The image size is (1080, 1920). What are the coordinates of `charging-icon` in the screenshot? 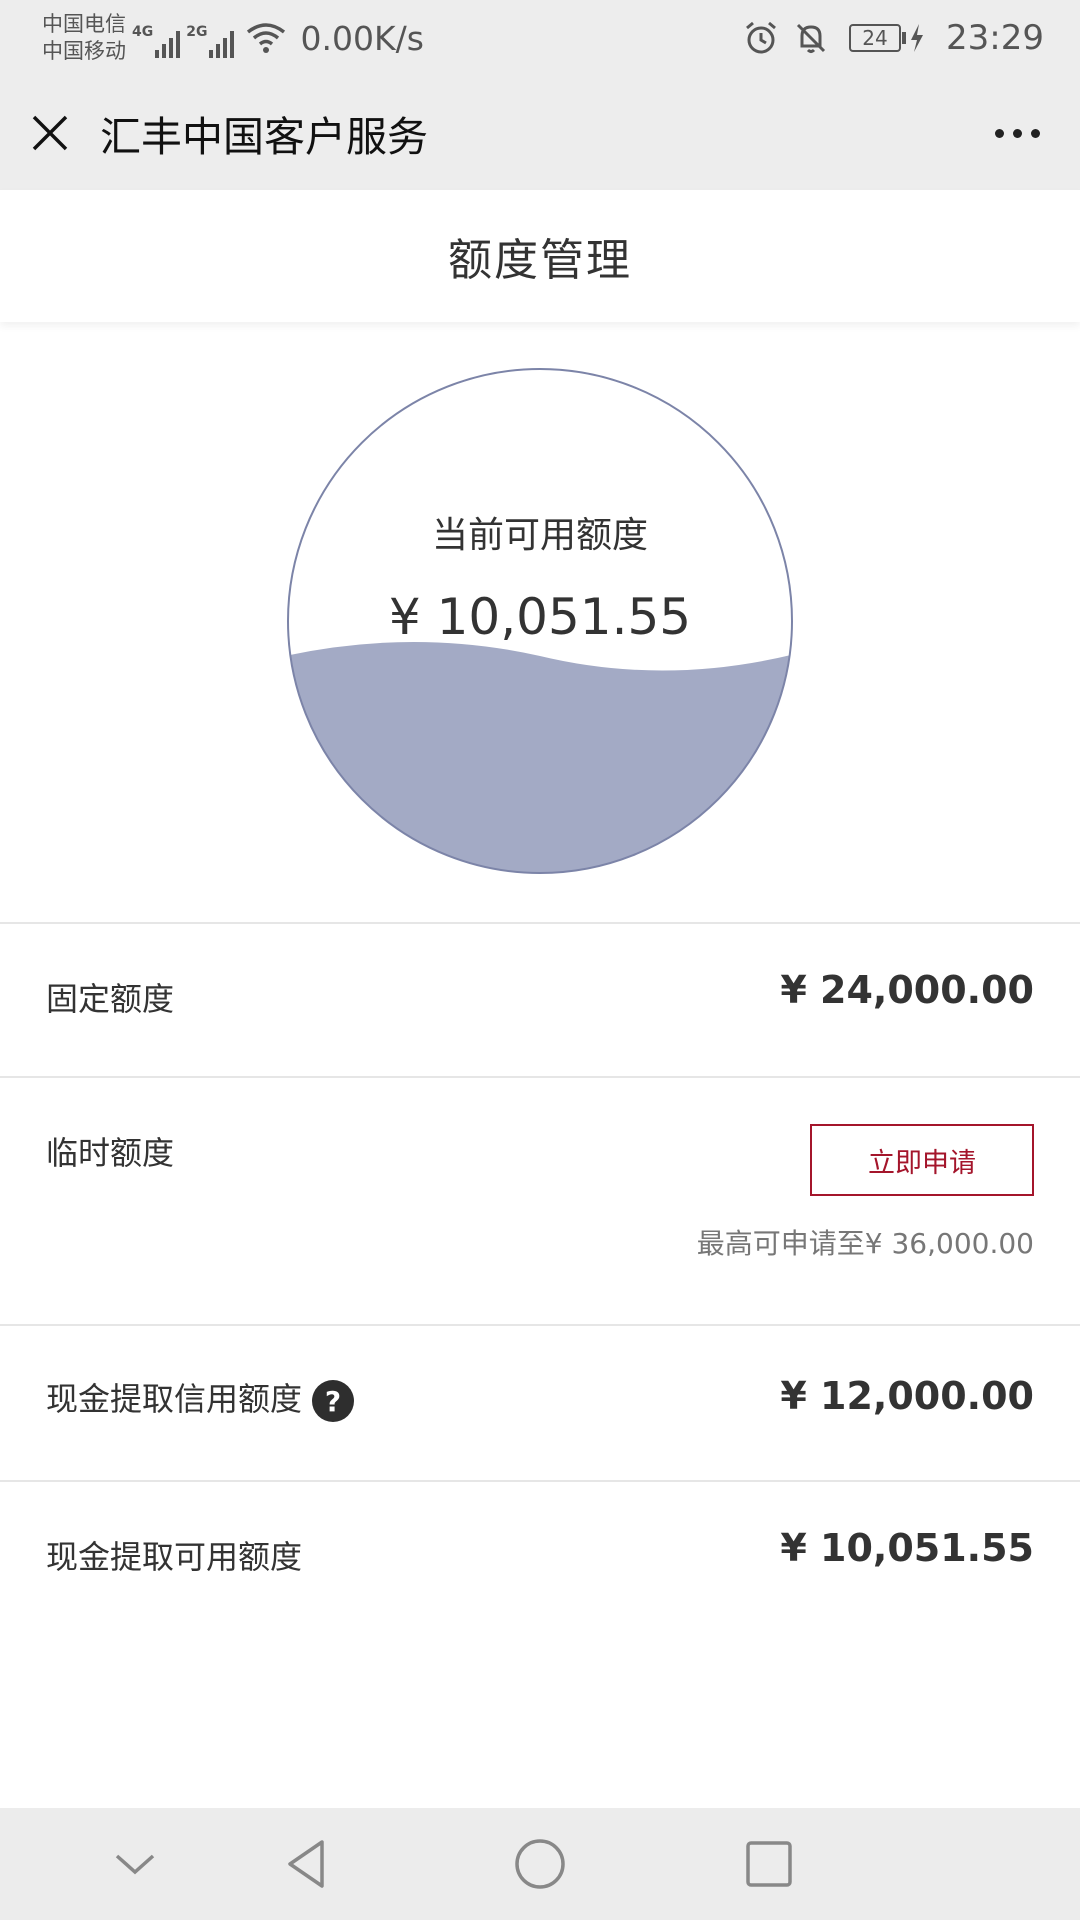 It's located at (917, 38).